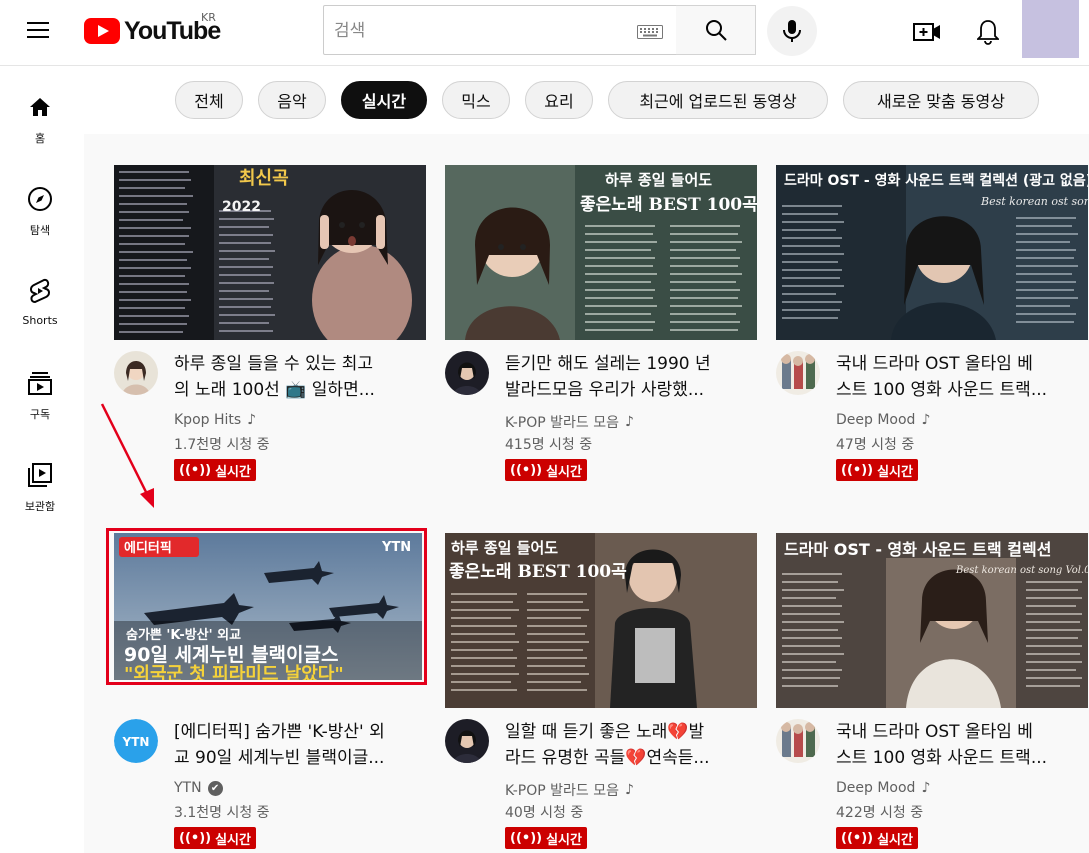  I want to click on sidebar-item-library: 보관함, so click(40, 497).